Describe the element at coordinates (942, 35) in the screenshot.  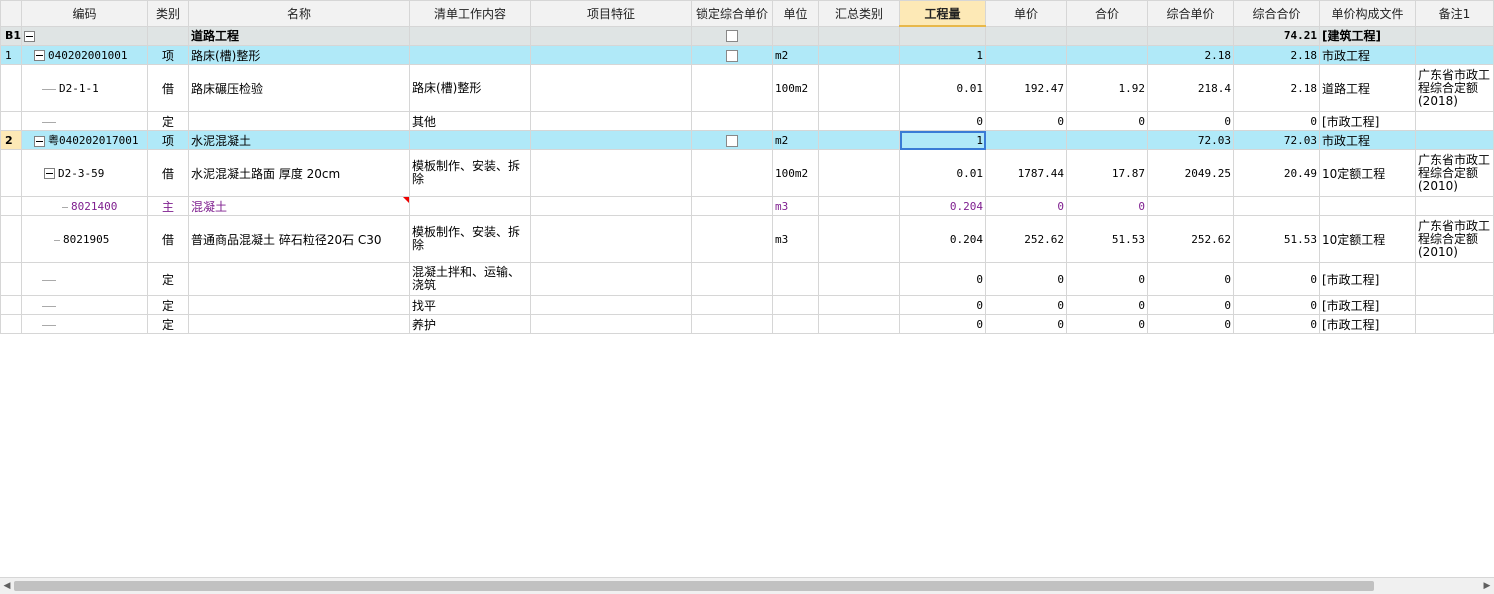
I see `qty-cell` at that location.